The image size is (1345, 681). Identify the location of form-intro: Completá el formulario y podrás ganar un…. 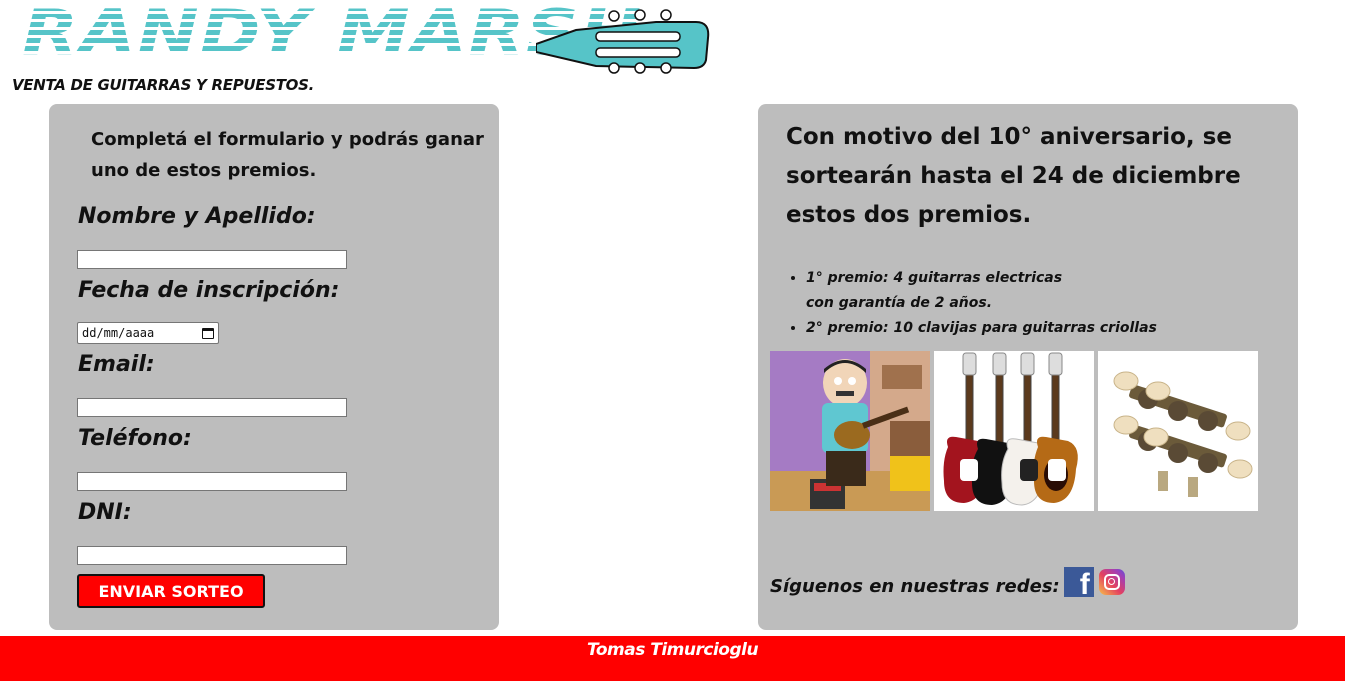
(287, 155).